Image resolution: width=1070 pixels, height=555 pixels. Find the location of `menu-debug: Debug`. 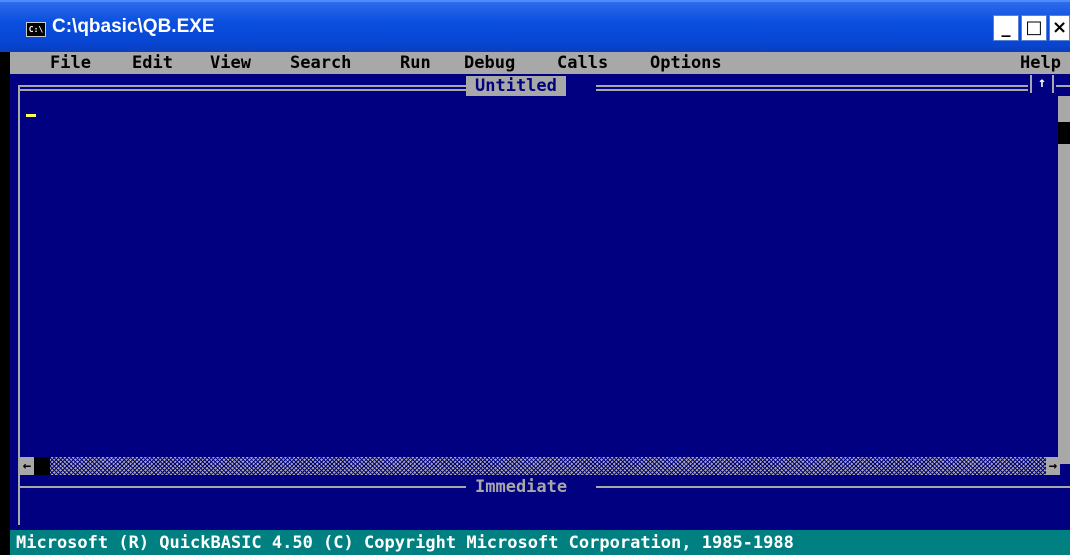

menu-debug: Debug is located at coordinates (489, 63).